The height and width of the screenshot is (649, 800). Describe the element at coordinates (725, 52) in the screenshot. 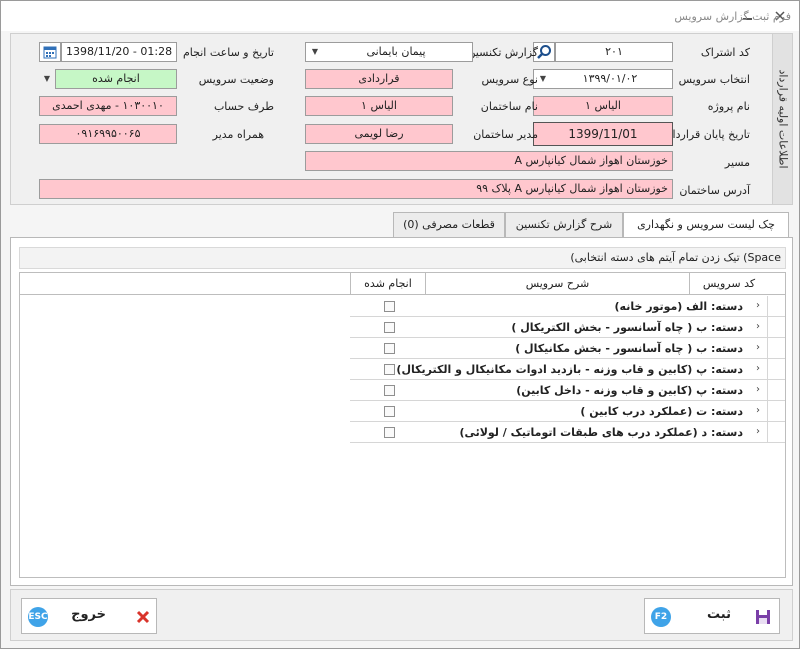

I see `subscription-code-label: کد اشتراک` at that location.